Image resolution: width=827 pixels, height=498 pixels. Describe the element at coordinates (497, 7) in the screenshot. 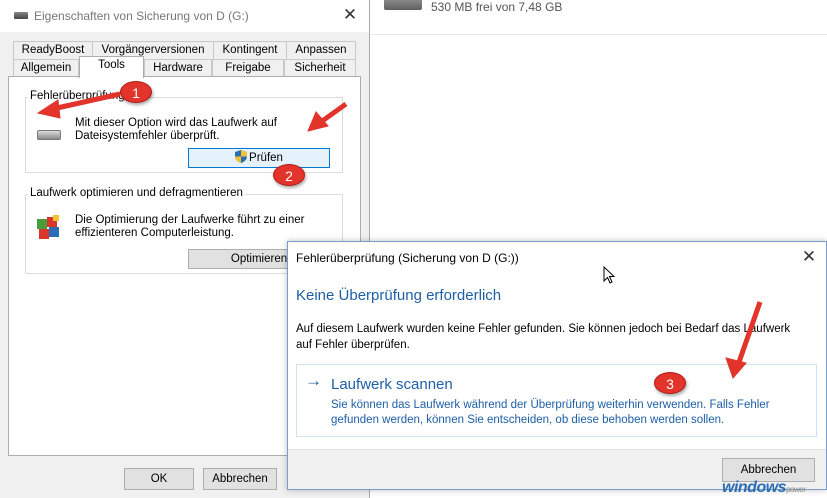

I see `free-space-text: 530 MB frei von 7,48 GB` at that location.